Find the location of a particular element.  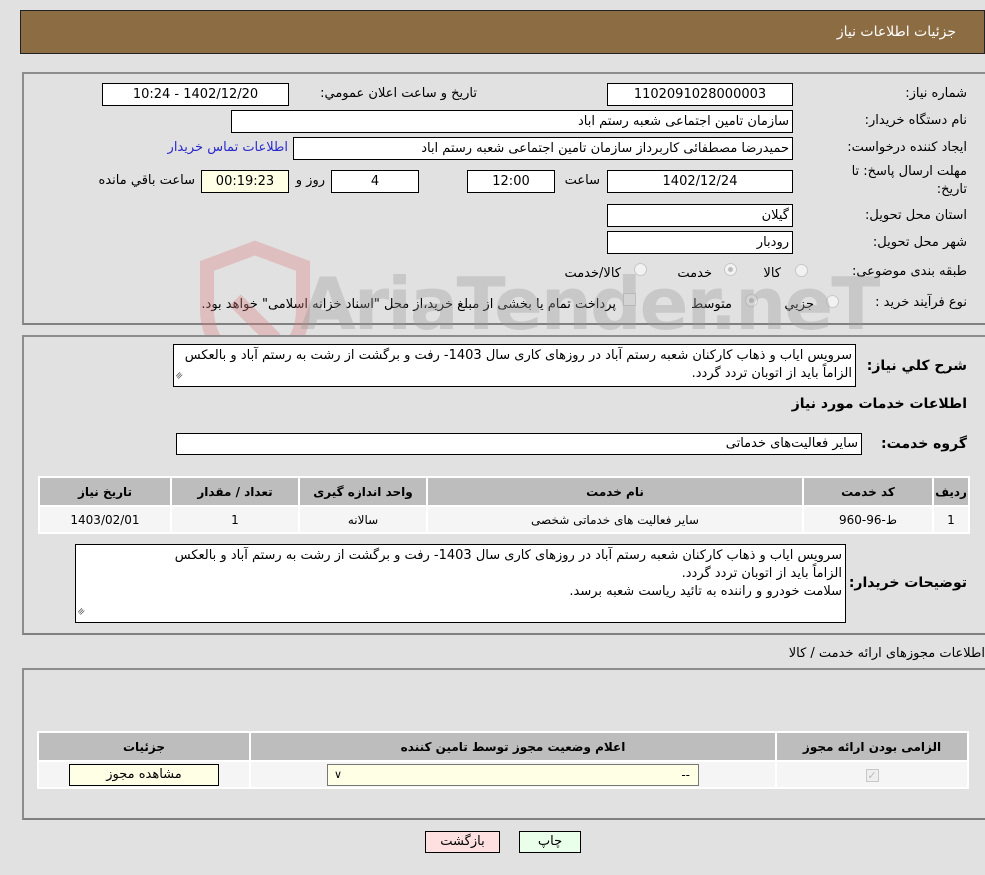

col-need-date: تاریخ نیاز is located at coordinates (105, 491).